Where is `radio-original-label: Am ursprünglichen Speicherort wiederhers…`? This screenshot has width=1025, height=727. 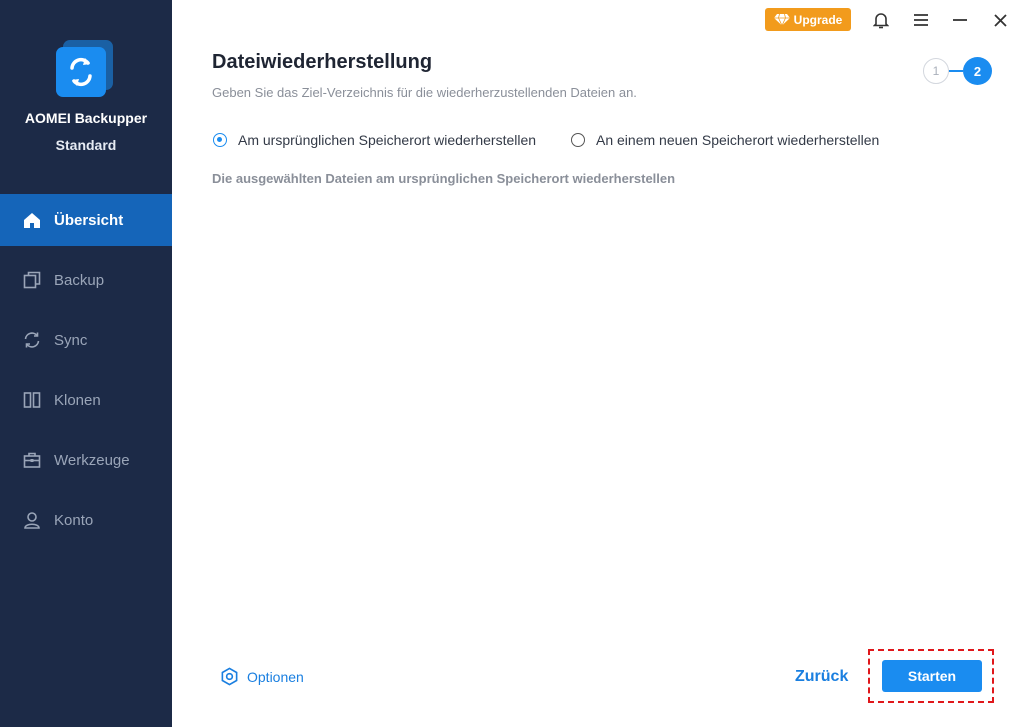 radio-original-label: Am ursprünglichen Speicherort wiederhers… is located at coordinates (387, 140).